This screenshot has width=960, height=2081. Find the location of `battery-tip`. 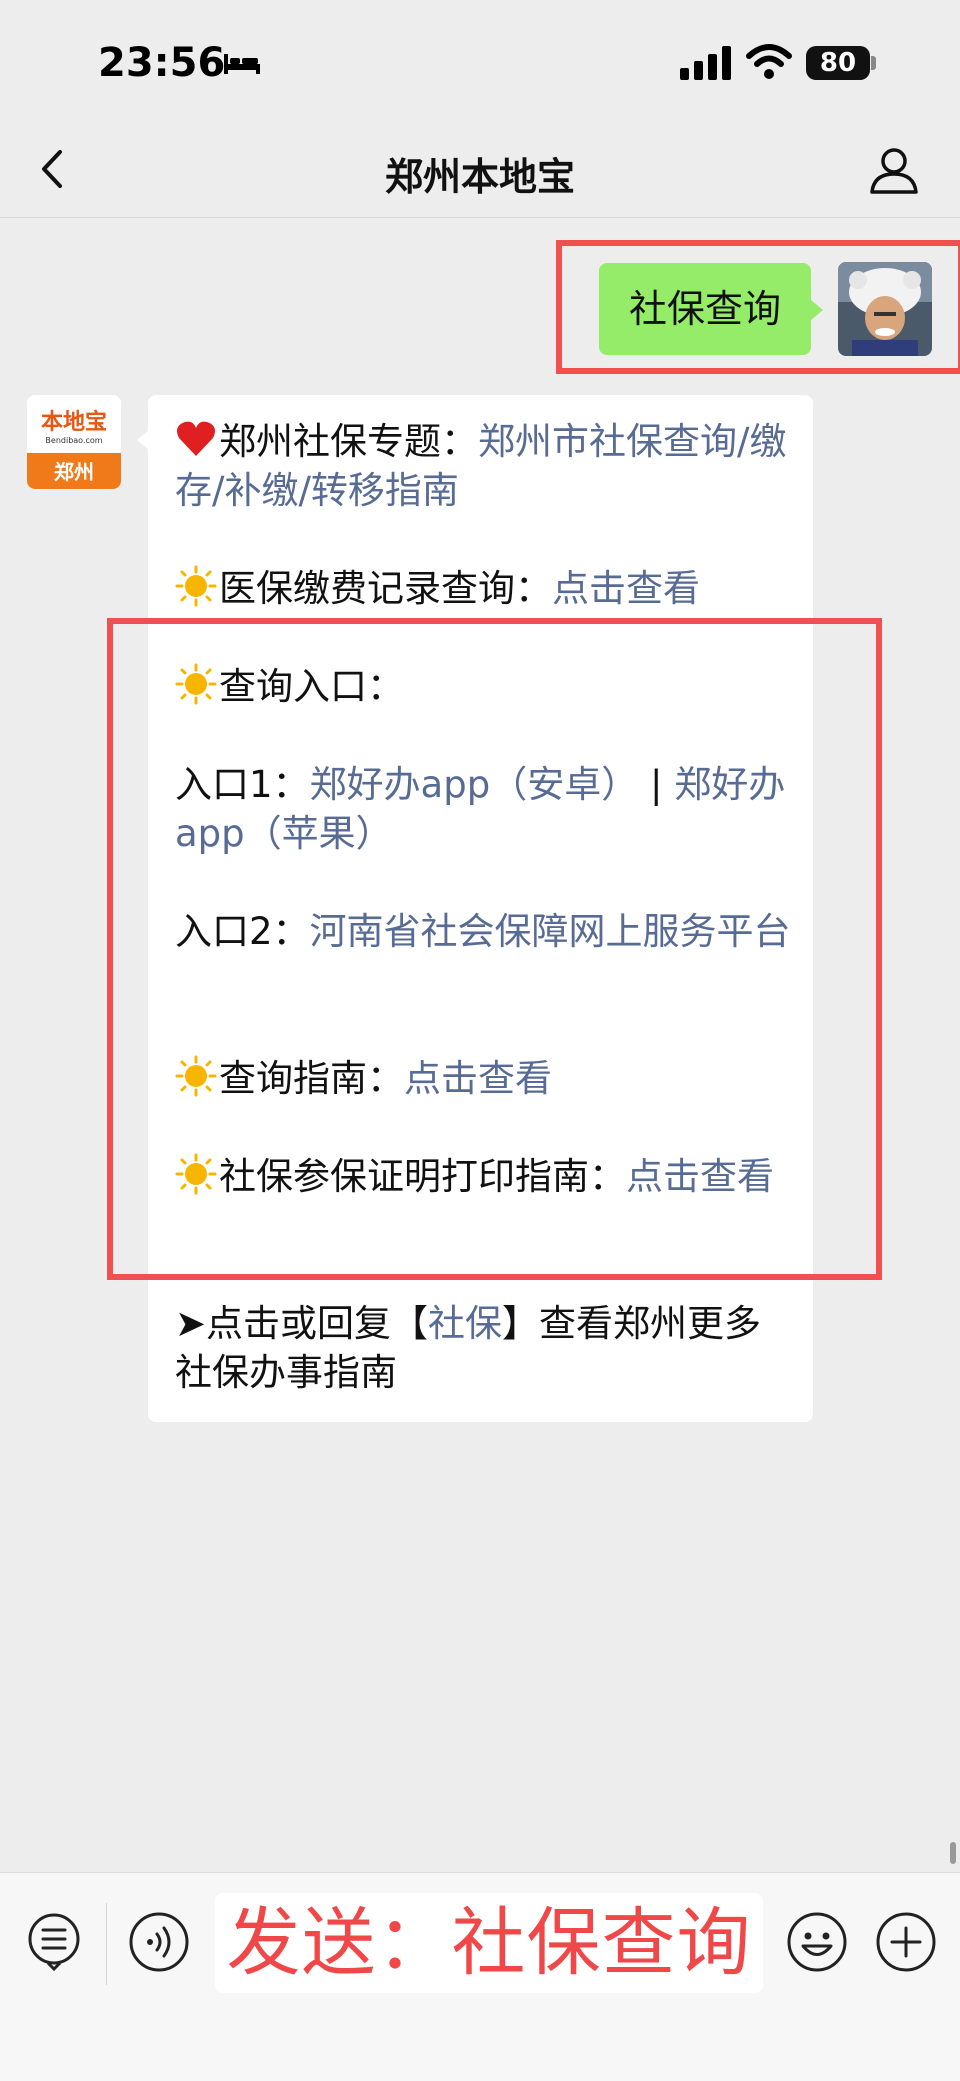

battery-tip is located at coordinates (873, 63).